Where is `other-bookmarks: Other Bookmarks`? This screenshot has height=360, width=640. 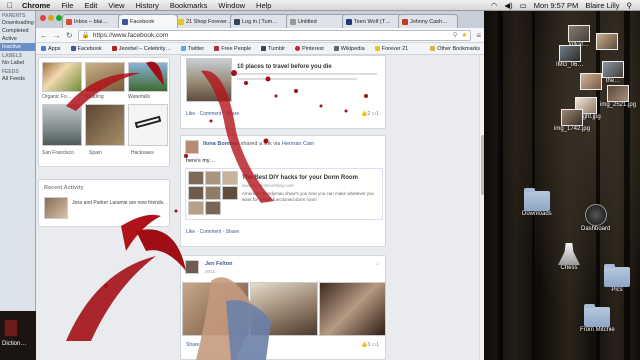
other-bookmarks: Other Bookmarks is located at coordinates (455, 49).